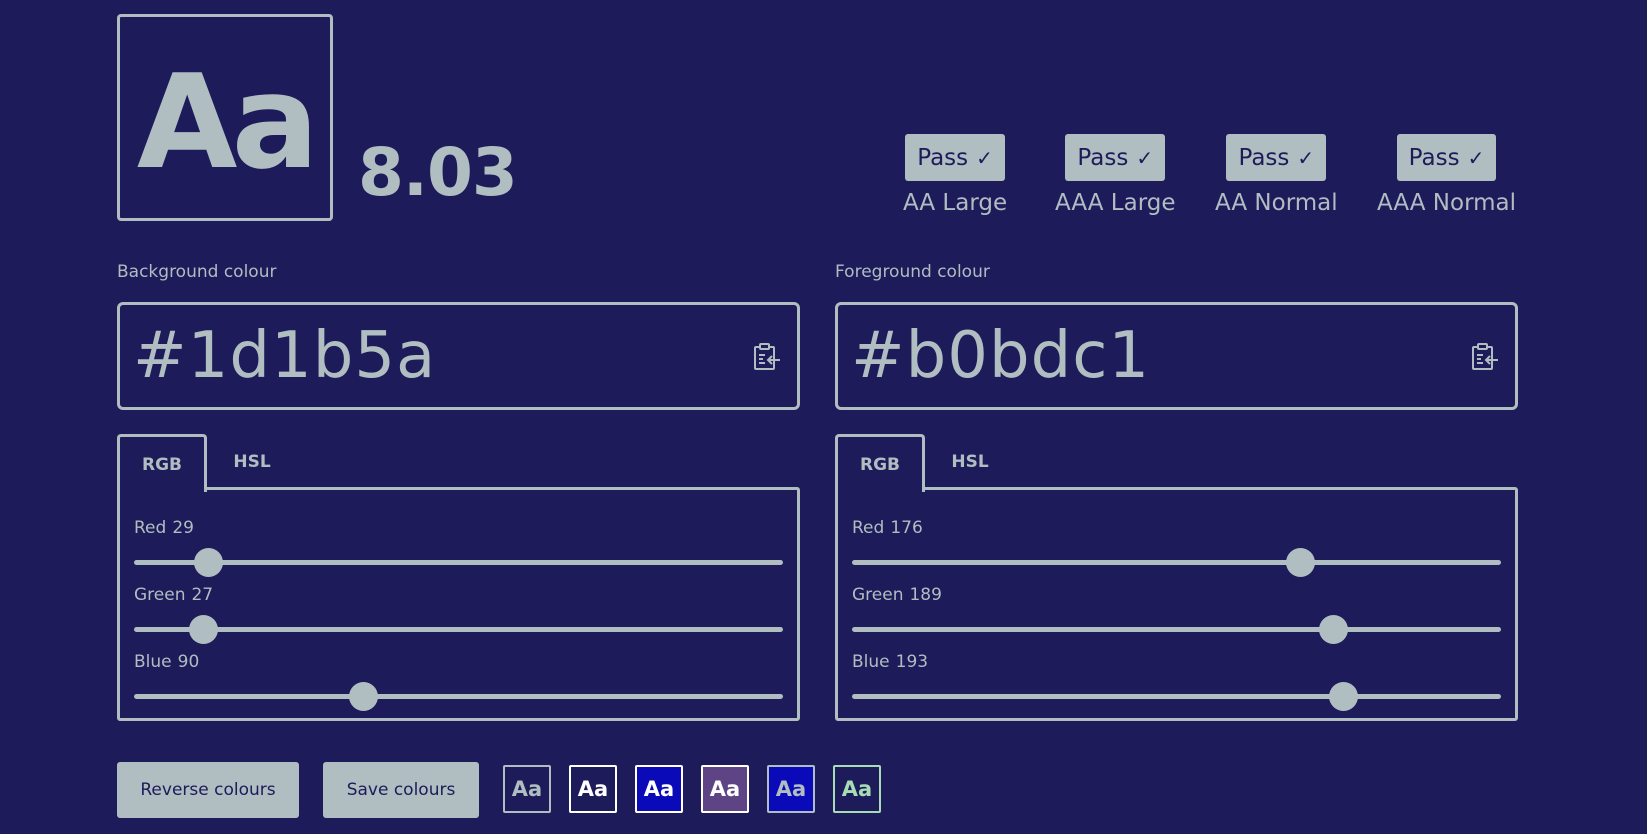  Describe the element at coordinates (400, 356) in the screenshot. I see `background-hex-input` at that location.